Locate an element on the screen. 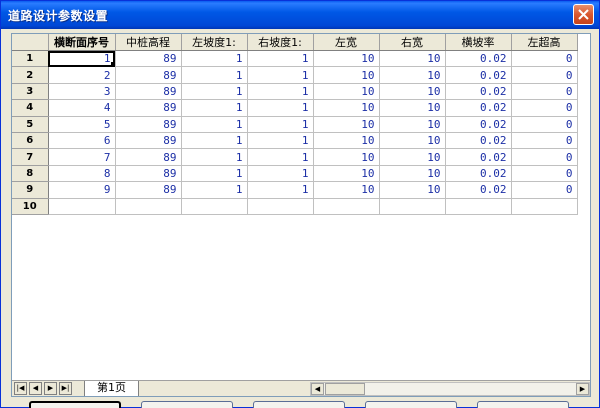 This screenshot has height=408, width=600. title-bar: 道路设计参数设置 is located at coordinates (300, 15).